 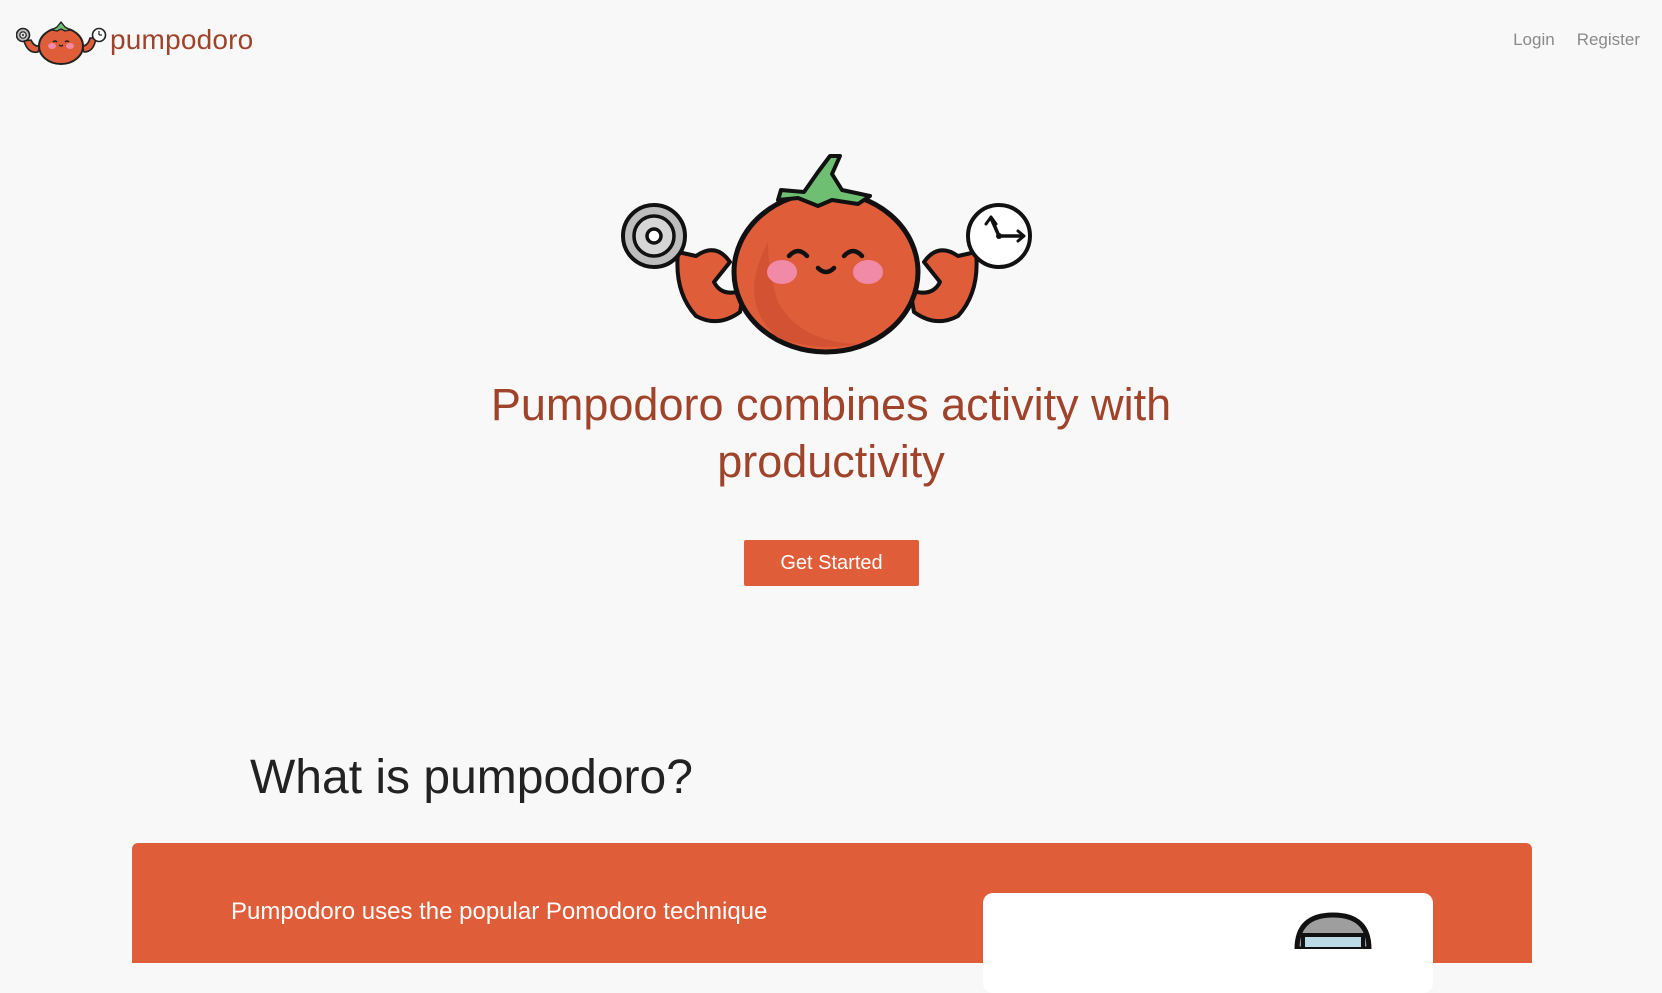 I want to click on top-nav: Login Register, so click(x=1576, y=40).